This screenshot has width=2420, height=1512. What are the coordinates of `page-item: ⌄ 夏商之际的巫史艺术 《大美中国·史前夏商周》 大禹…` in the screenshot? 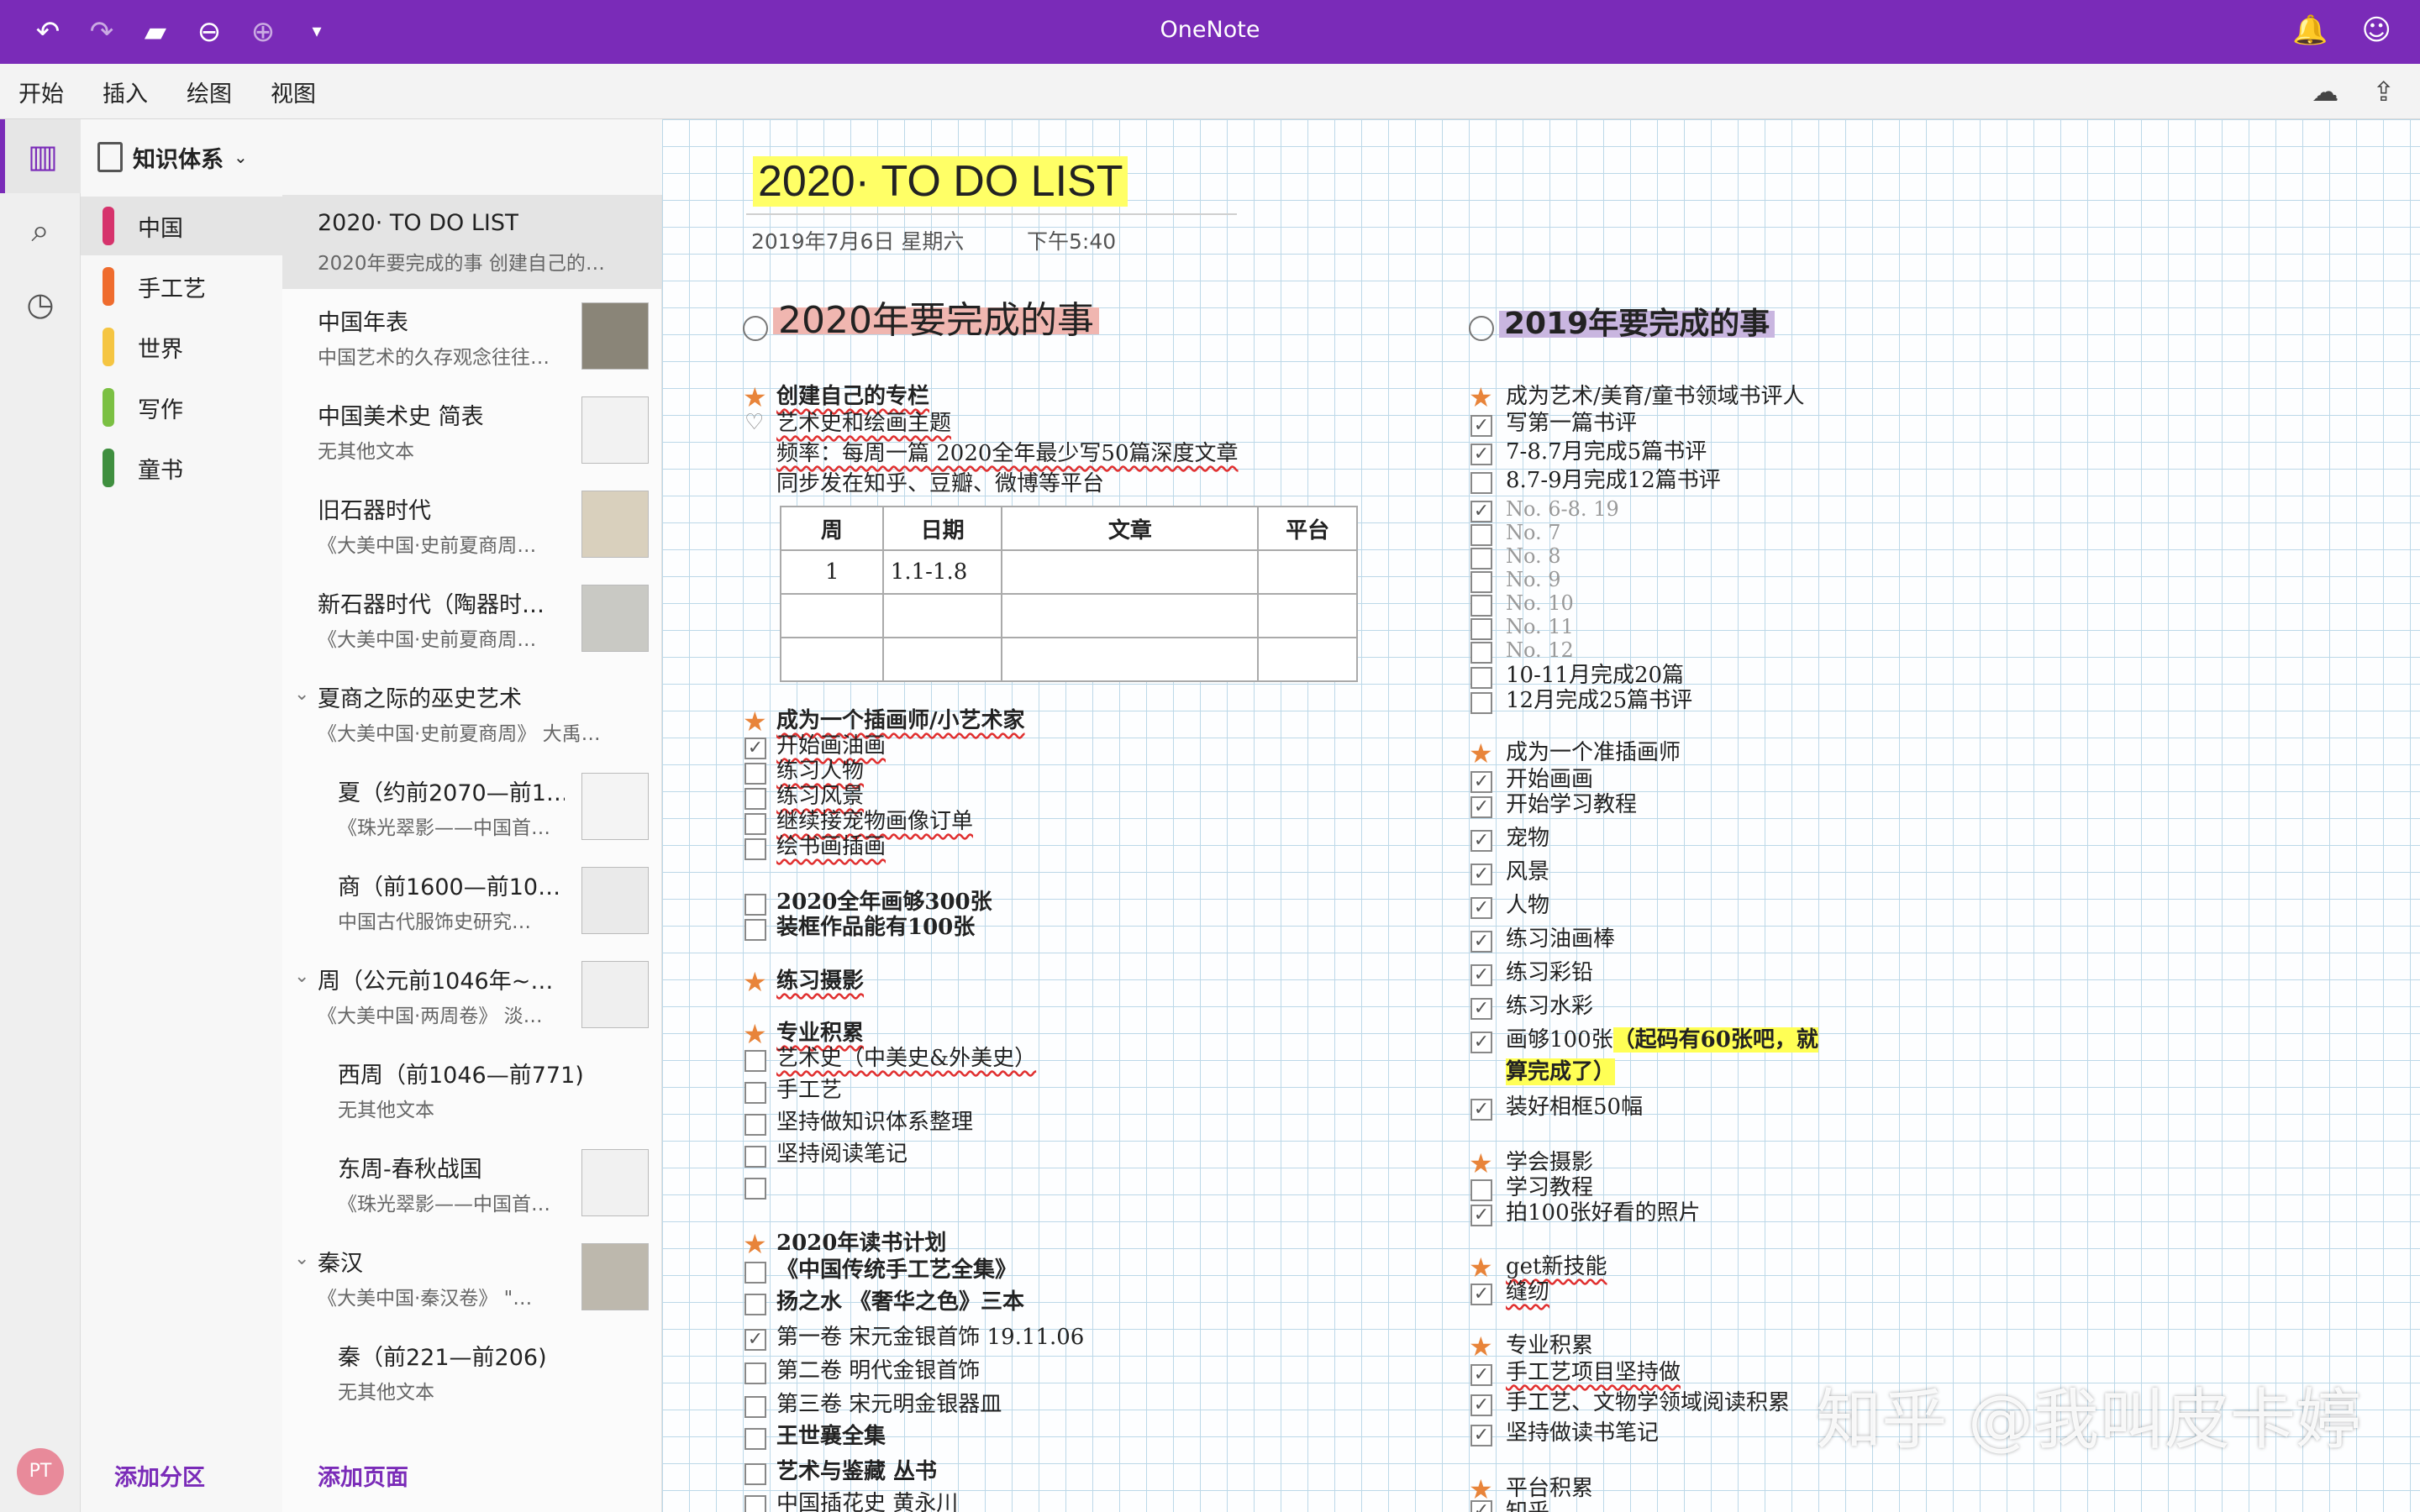 It's located at (471, 712).